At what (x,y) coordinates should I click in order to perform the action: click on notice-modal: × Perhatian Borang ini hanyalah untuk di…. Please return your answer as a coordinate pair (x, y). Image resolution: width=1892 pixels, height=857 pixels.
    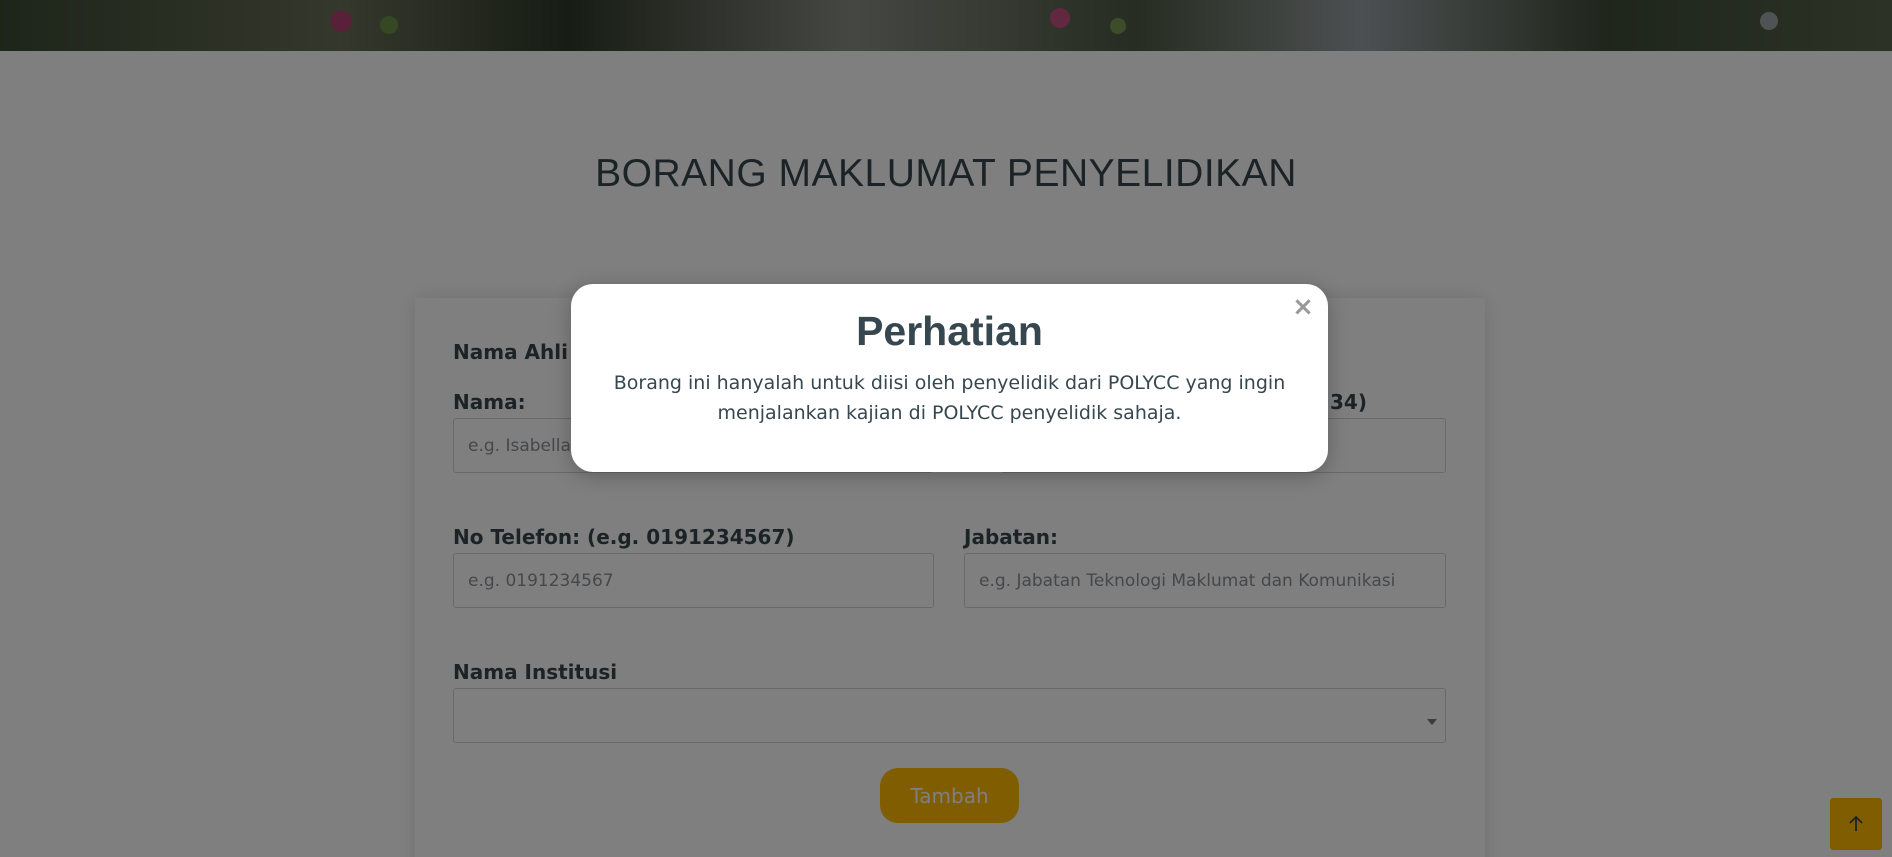
    Looking at the image, I should click on (949, 378).